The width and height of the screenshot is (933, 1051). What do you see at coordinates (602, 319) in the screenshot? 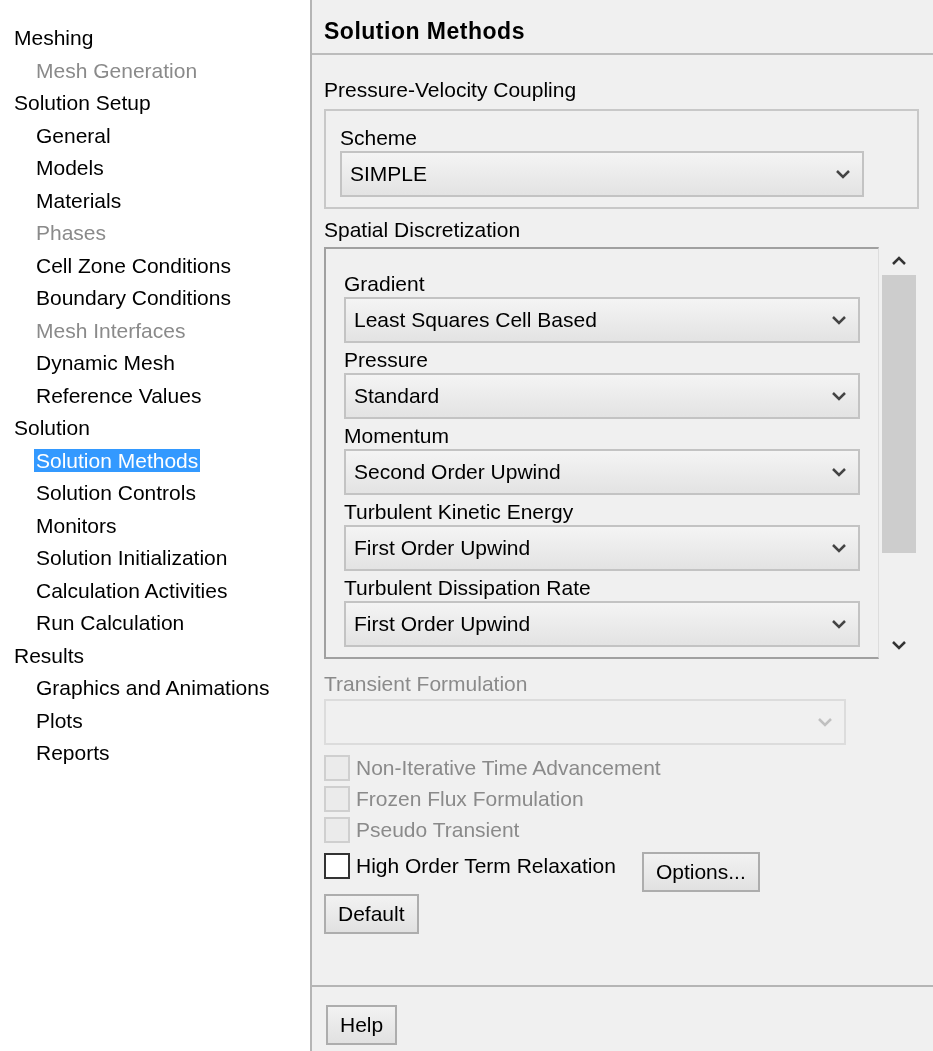
I see `dropdown: Least Squares Cell Based` at bounding box center [602, 319].